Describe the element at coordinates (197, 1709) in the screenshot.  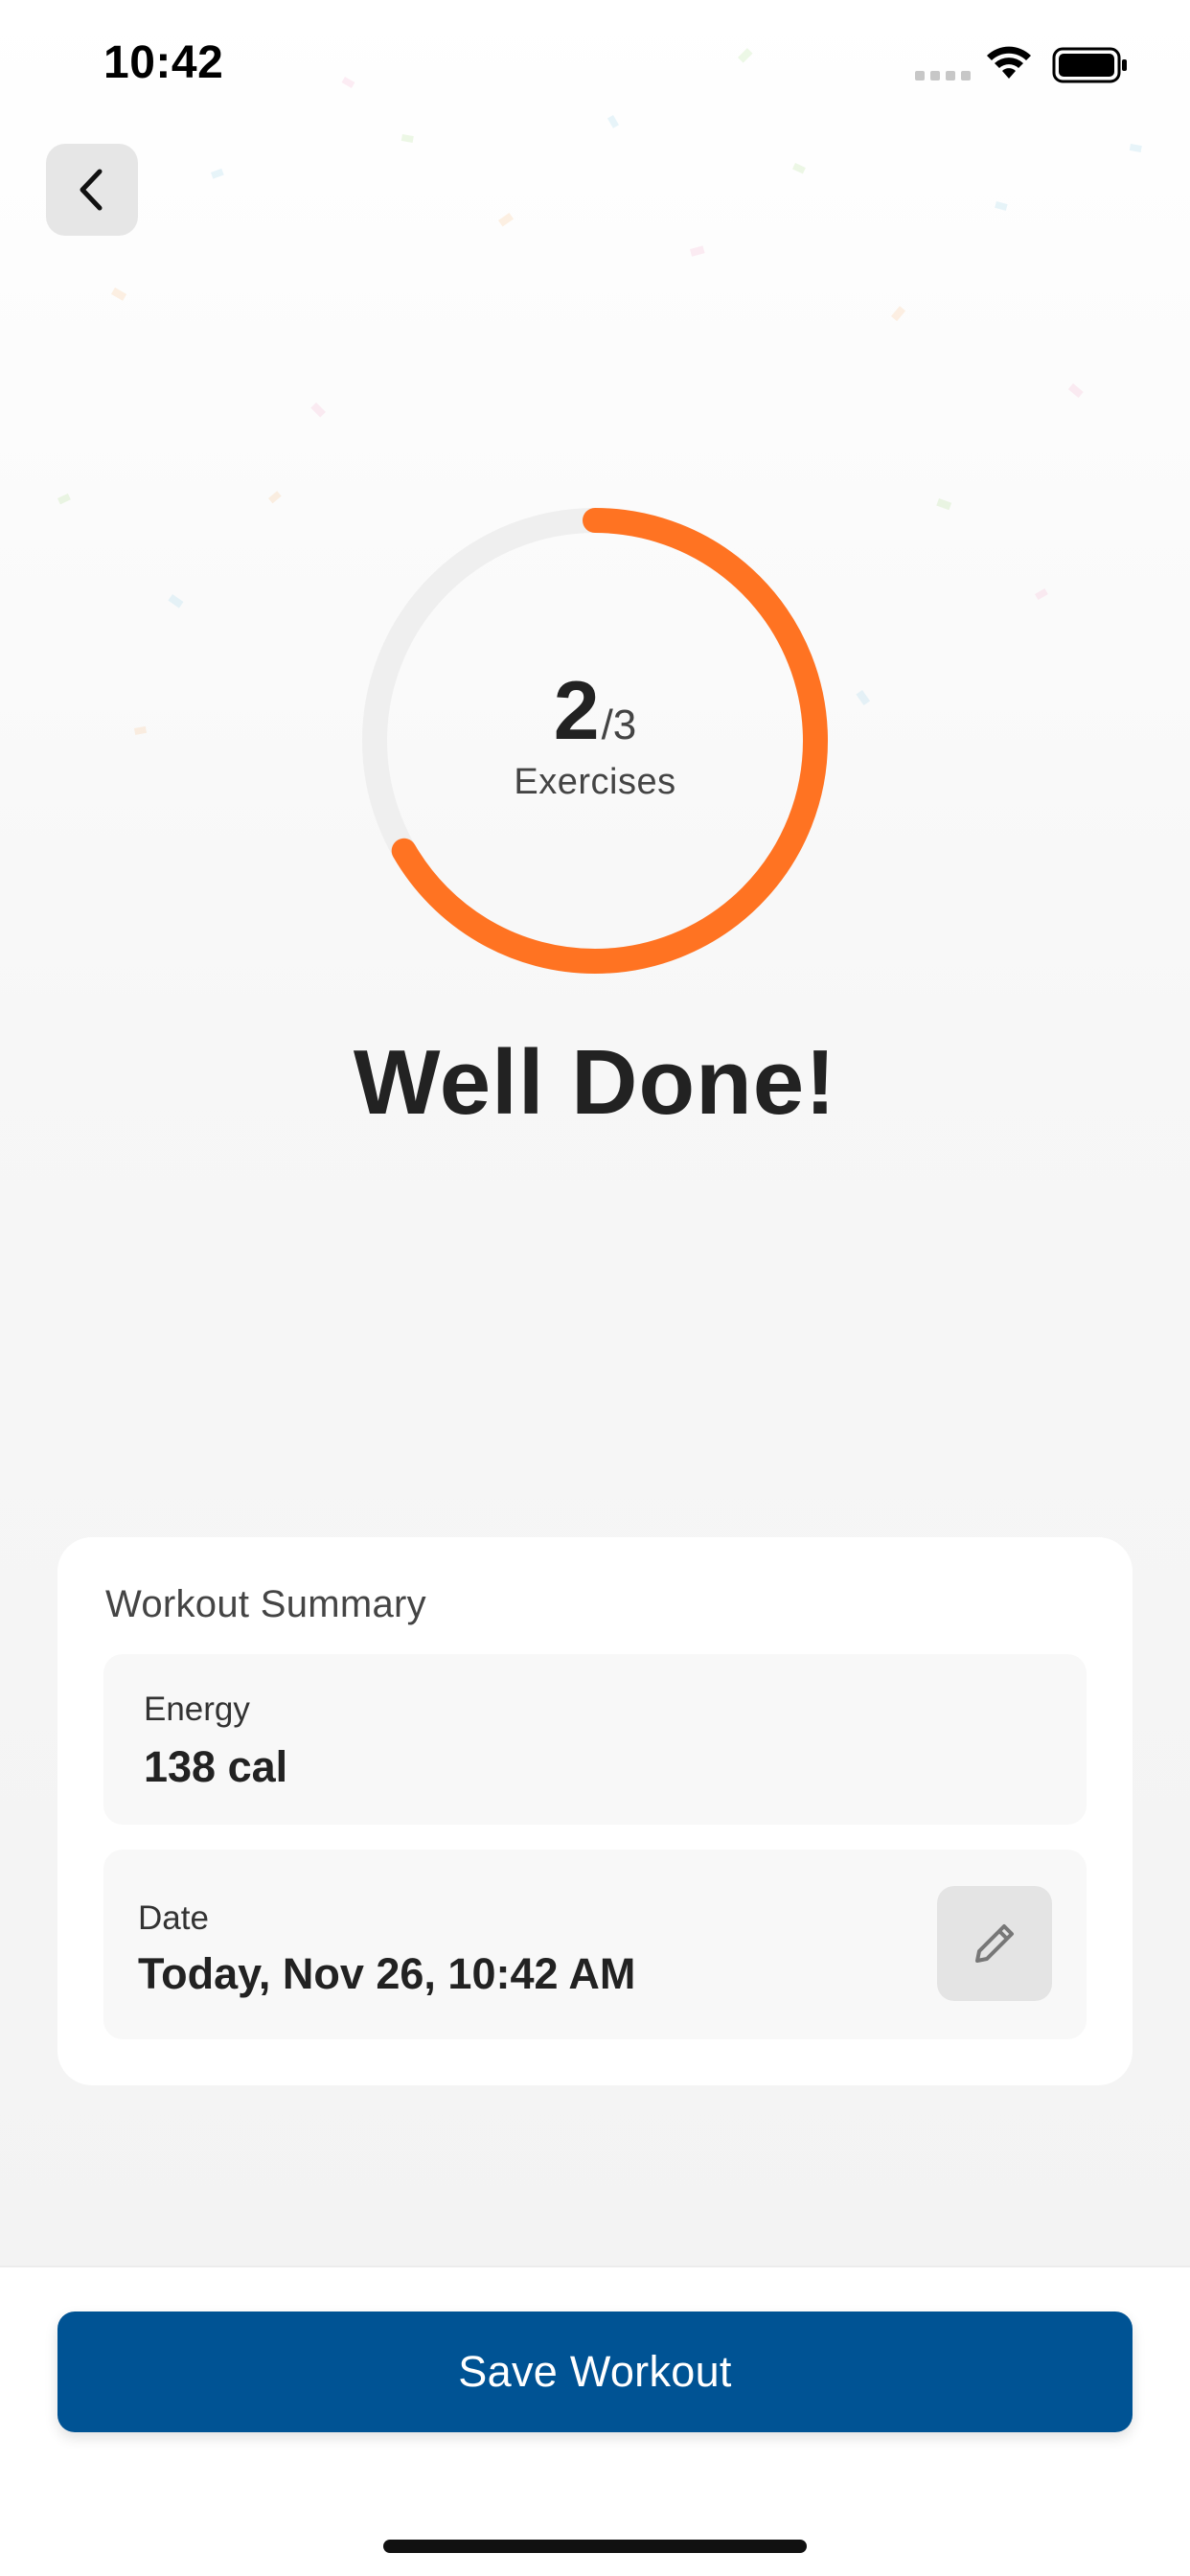
I see `energy-label: Energy` at that location.